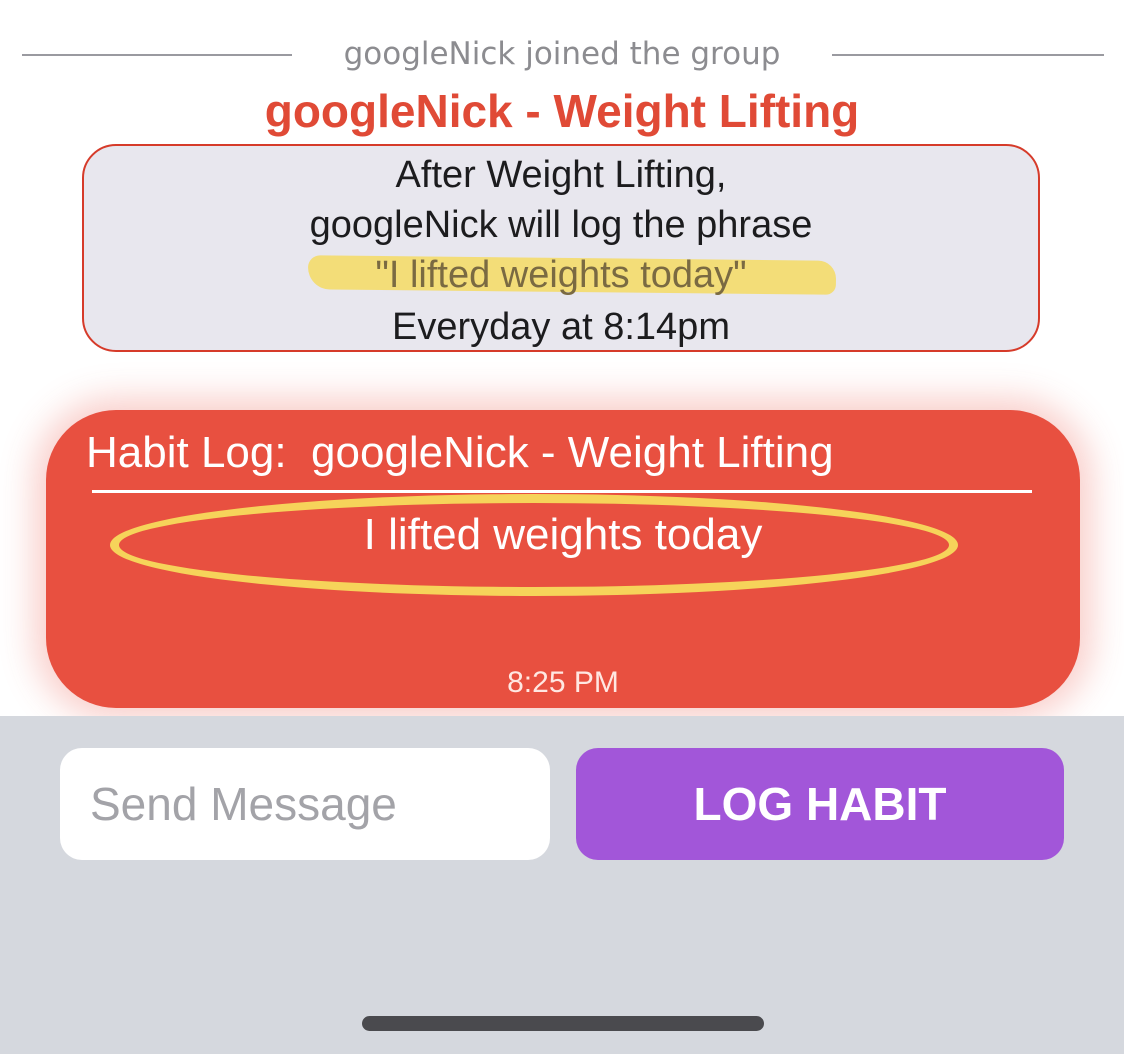 This screenshot has height=1054, width=1124. What do you see at coordinates (561, 327) in the screenshot?
I see `info-line-schedule: Everyday at 8:14pm` at bounding box center [561, 327].